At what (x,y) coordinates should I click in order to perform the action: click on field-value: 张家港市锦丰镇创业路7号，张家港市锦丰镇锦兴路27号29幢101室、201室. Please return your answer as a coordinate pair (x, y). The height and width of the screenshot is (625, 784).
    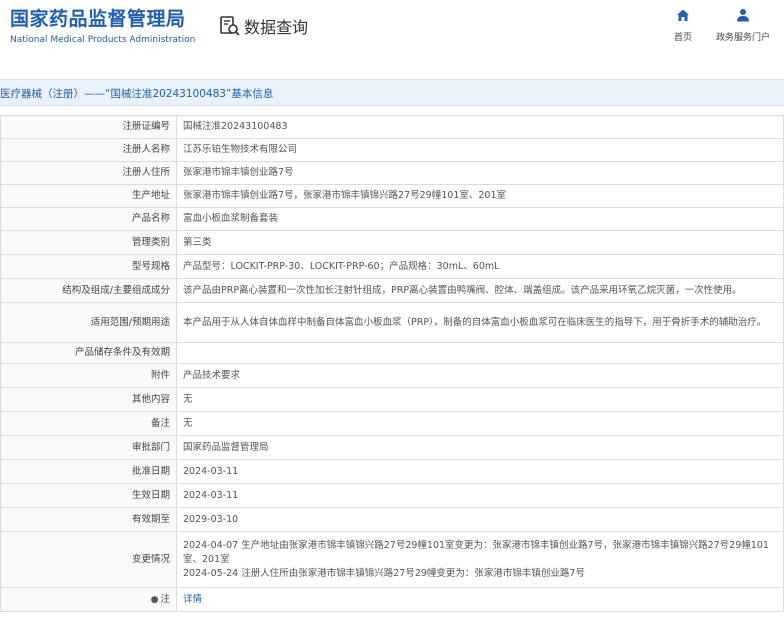
    Looking at the image, I should click on (480, 196).